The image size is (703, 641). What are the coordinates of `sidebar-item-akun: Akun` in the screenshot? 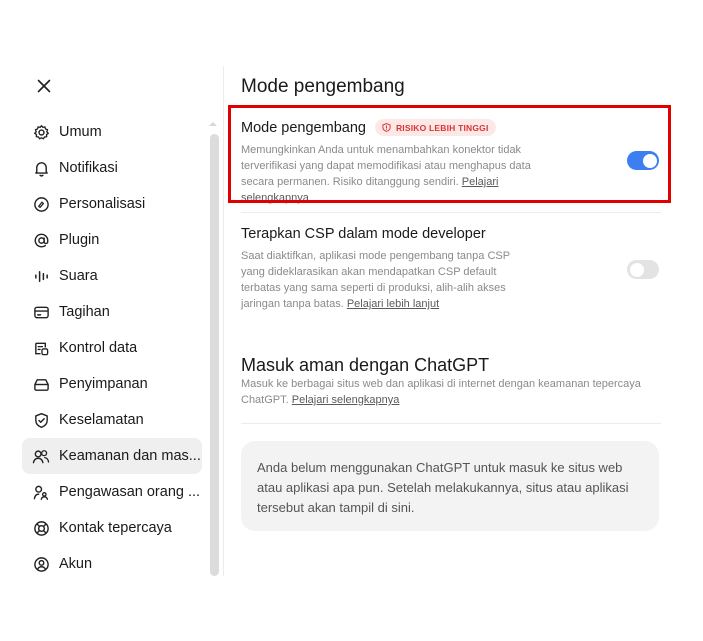 It's located at (112, 564).